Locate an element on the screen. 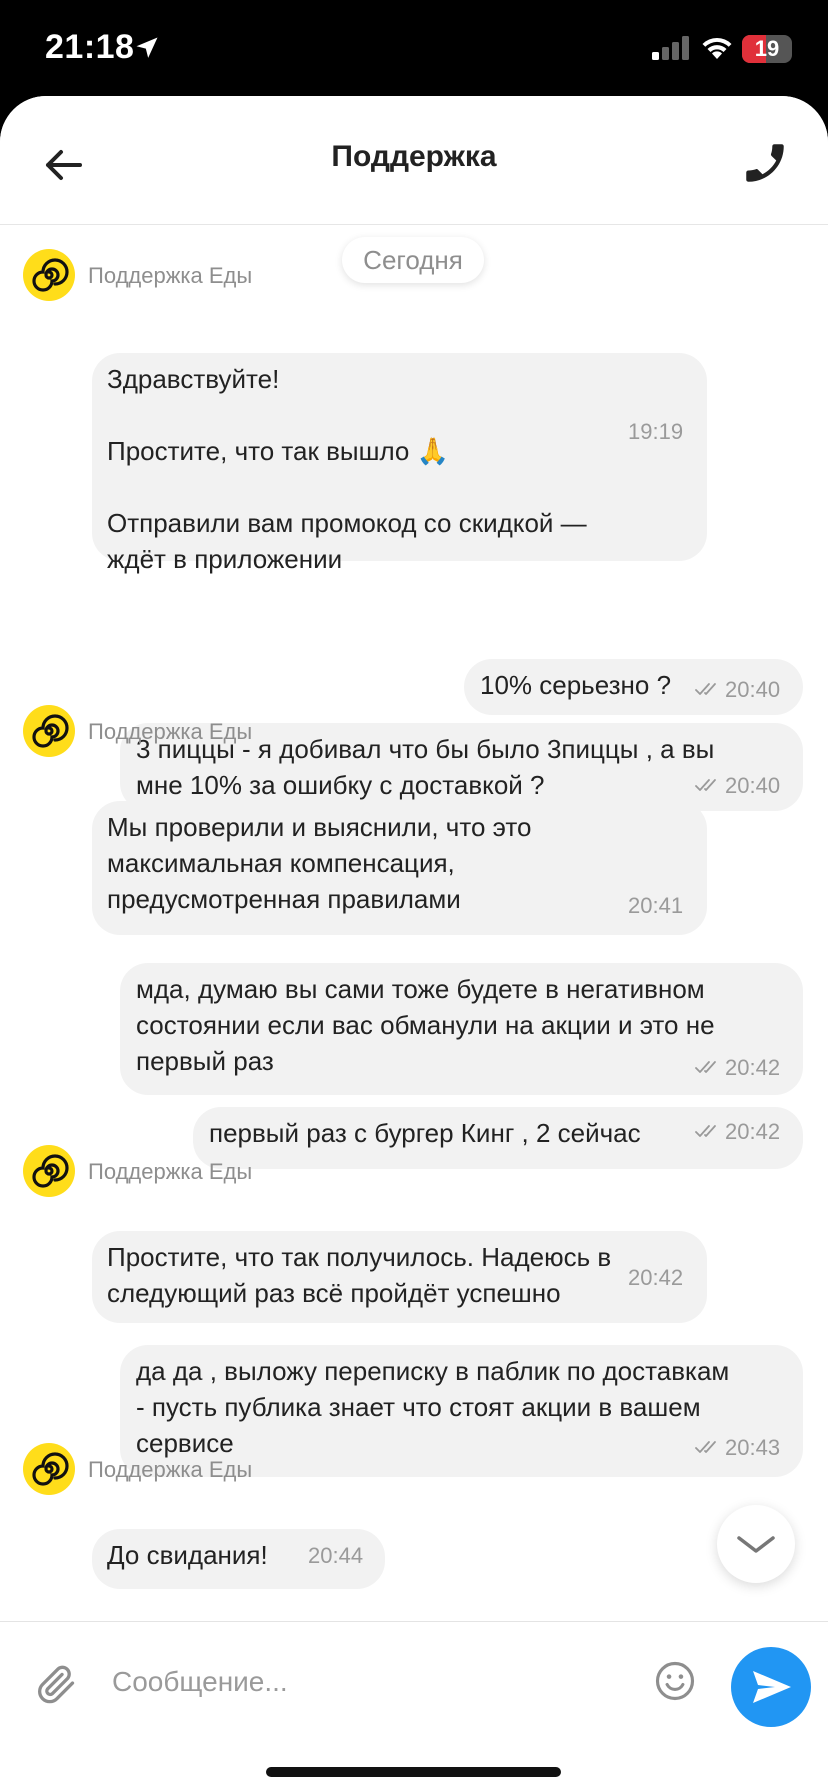 The image size is (828, 1792). chat-header: Поддержка is located at coordinates (414, 160).